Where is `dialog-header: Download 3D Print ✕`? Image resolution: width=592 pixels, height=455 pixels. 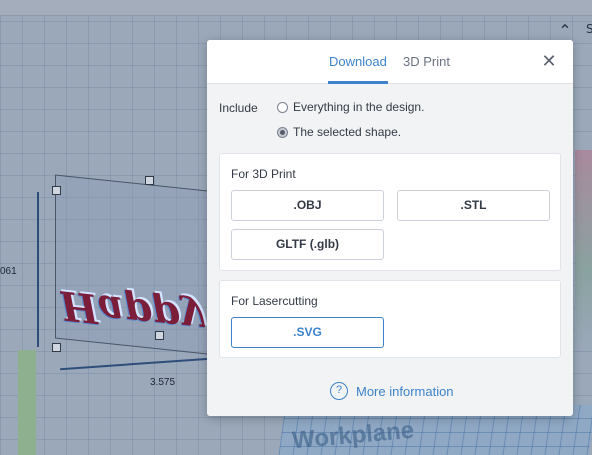
dialog-header: Download 3D Print ✕ is located at coordinates (390, 62).